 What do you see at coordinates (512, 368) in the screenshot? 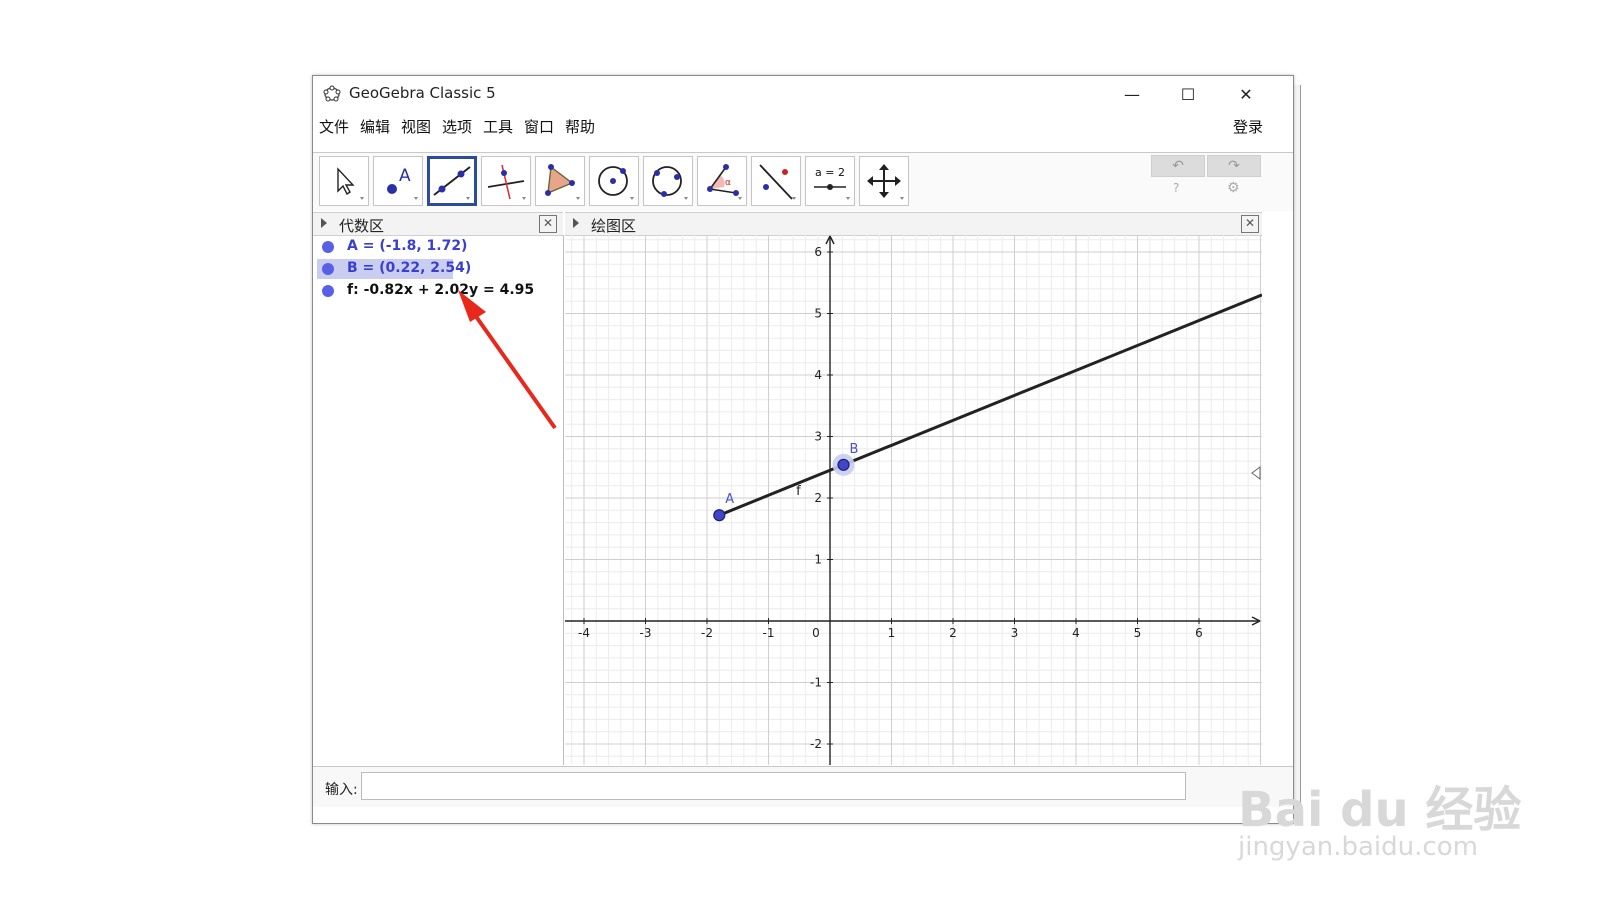
I see `arrow-shaft` at bounding box center [512, 368].